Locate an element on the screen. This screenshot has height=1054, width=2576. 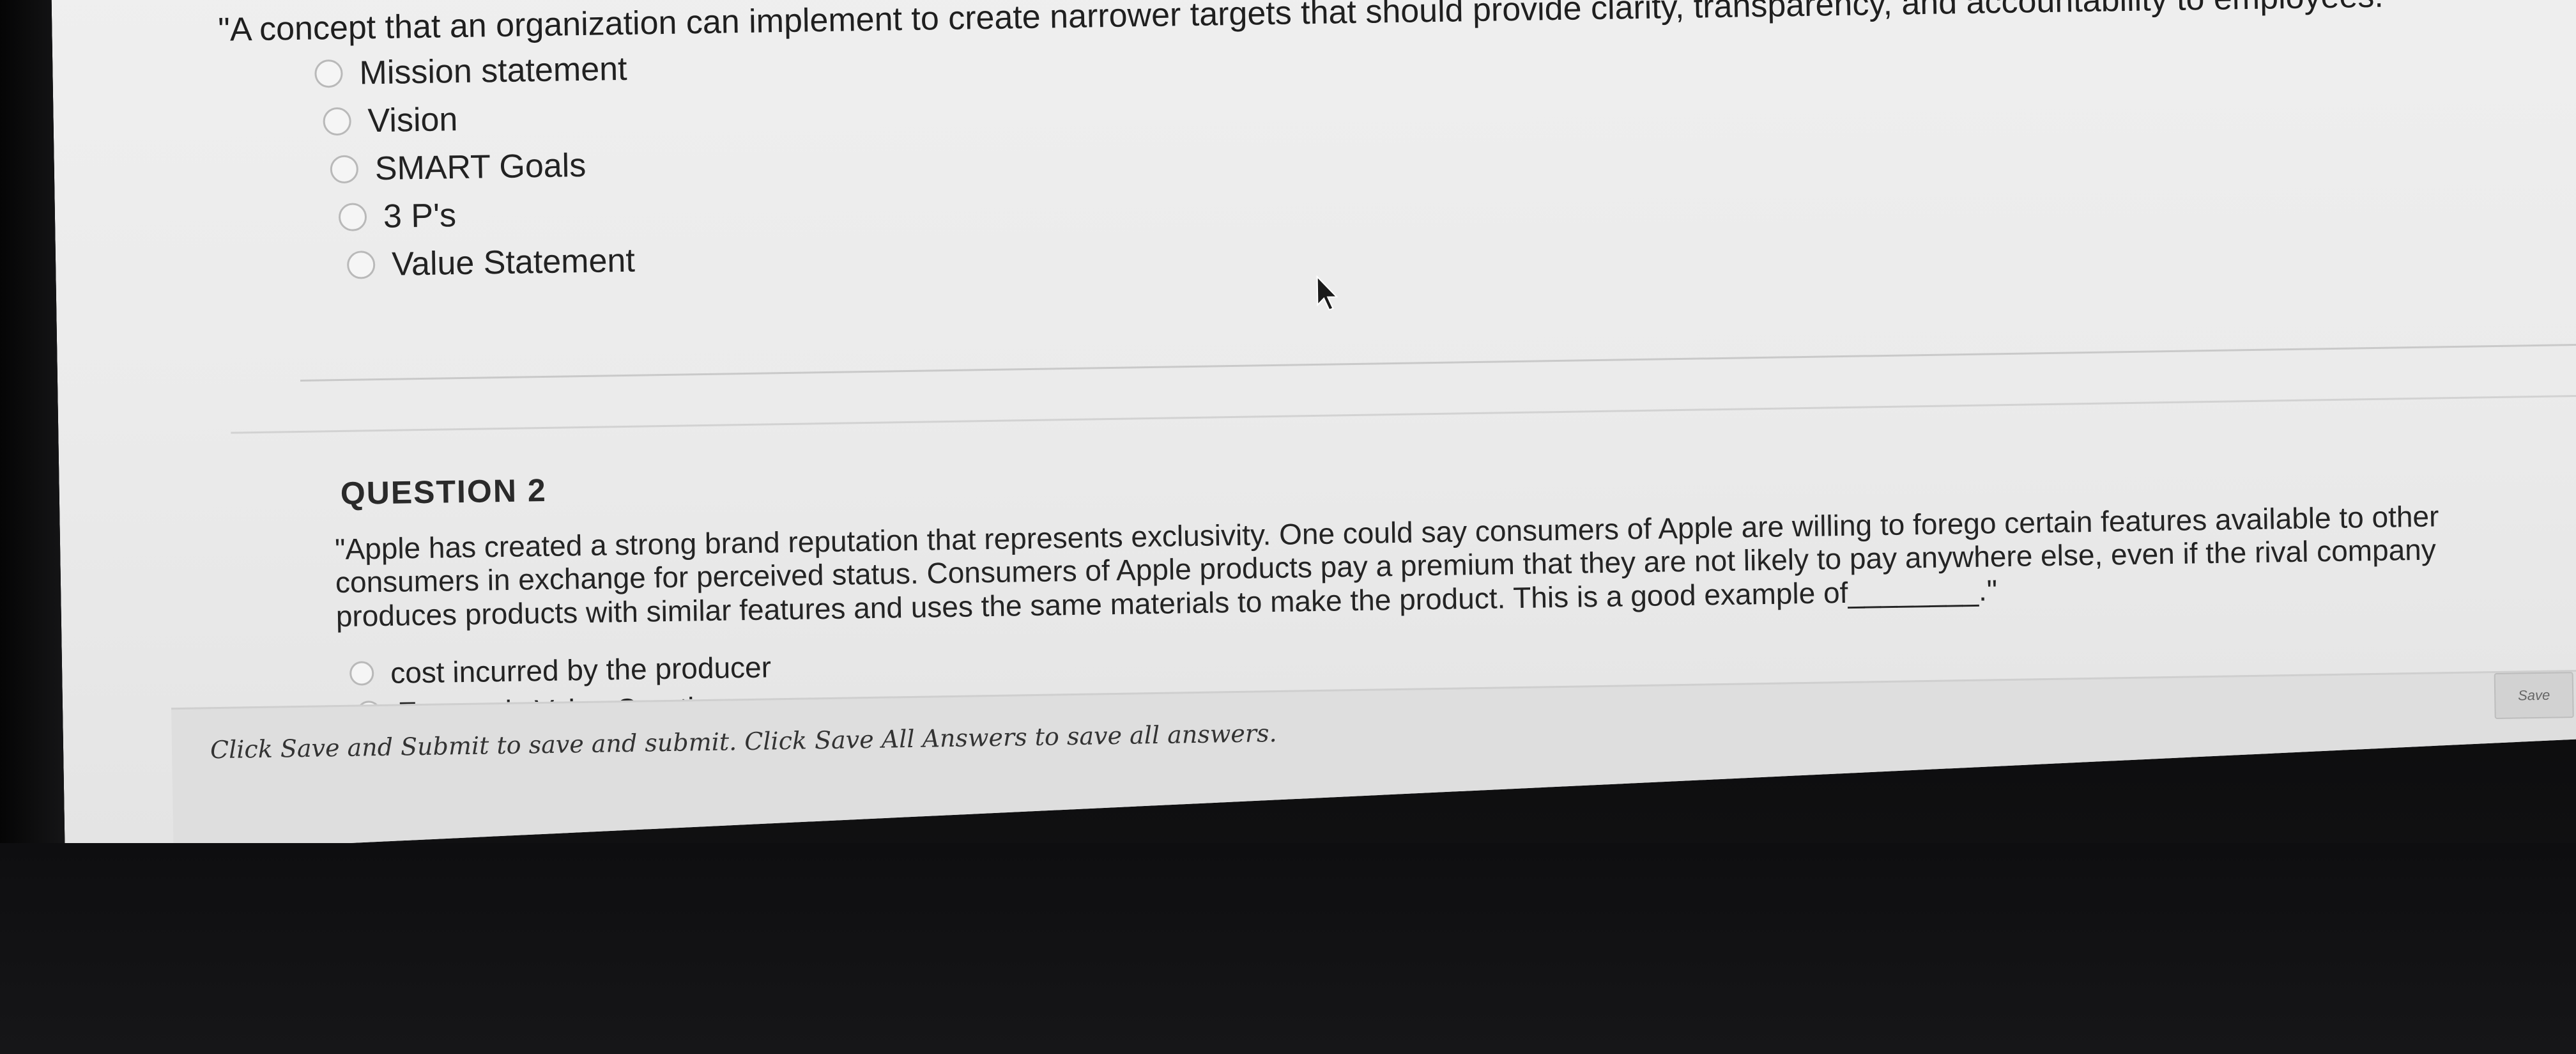
option-label: cost incurred by the producer is located at coordinates (581, 670).